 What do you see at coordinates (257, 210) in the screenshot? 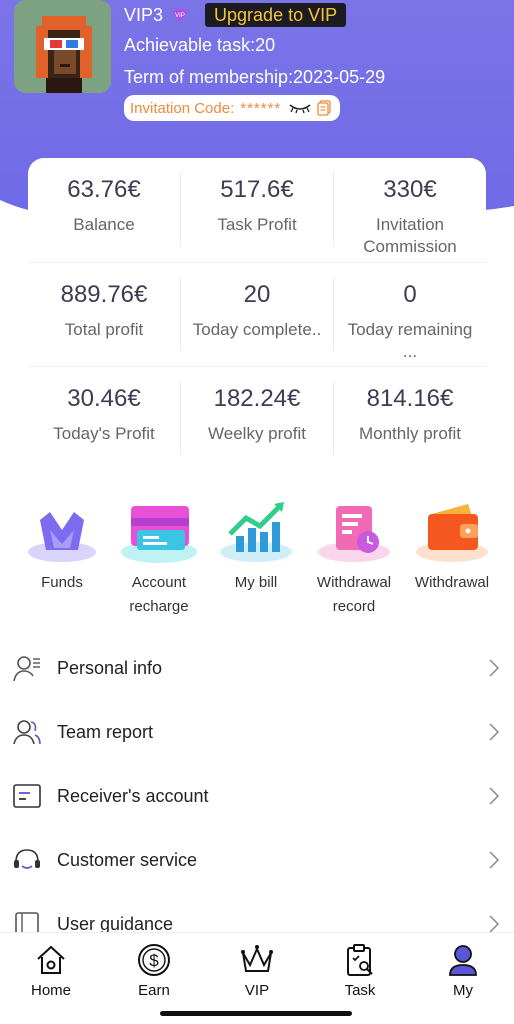
I see `stat-task-profit: 517.6€ Task Profit` at bounding box center [257, 210].